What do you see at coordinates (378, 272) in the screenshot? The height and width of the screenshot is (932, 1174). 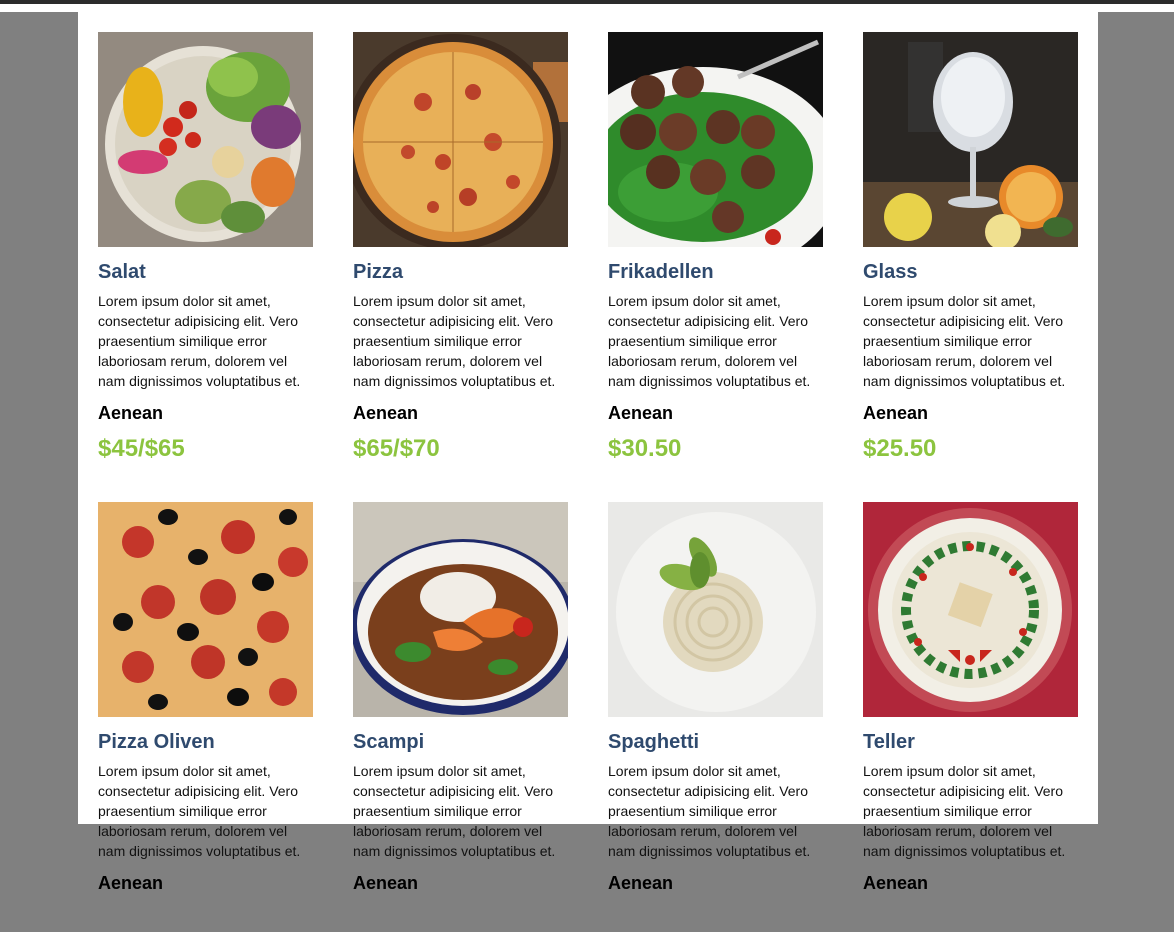 I see `item-name: Pizza` at bounding box center [378, 272].